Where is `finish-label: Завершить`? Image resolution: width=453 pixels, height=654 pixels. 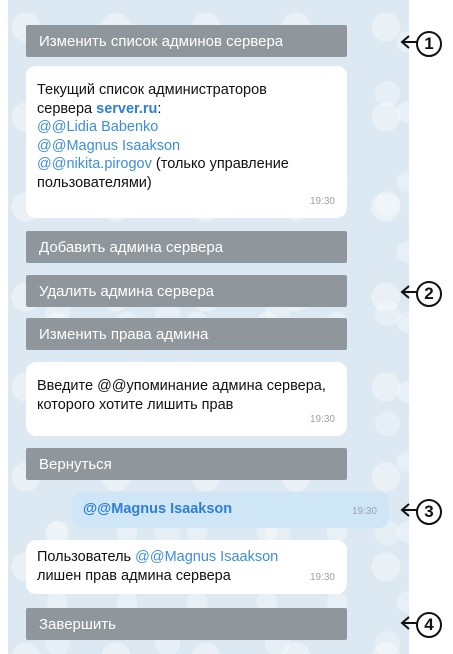 finish-label: Завершить is located at coordinates (77, 624).